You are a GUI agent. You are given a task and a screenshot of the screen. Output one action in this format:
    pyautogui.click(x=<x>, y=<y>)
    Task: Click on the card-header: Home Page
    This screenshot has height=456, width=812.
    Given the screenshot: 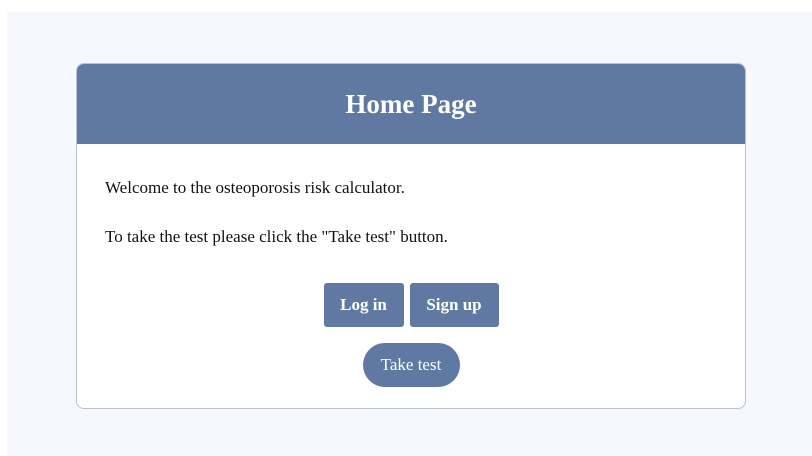 What is the action you would take?
    pyautogui.click(x=411, y=104)
    